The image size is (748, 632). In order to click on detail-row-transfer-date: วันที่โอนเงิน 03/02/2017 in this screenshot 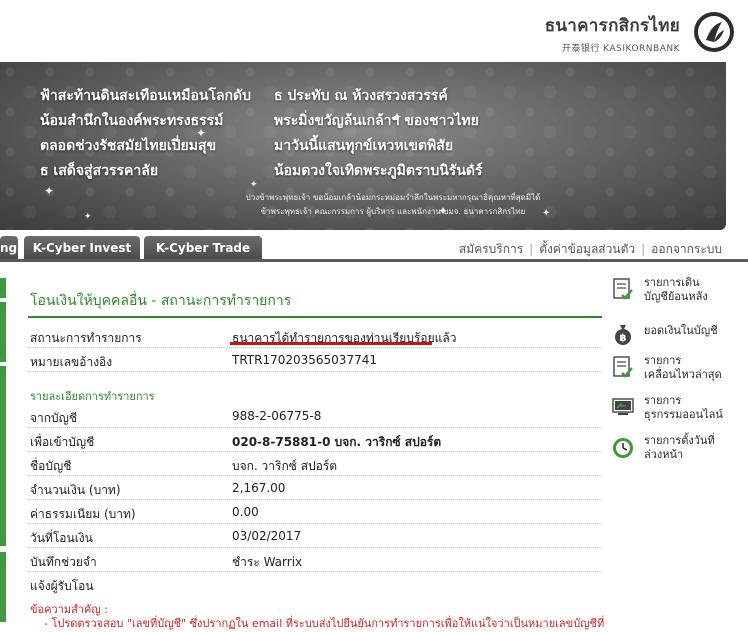, I will do `click(315, 536)`.